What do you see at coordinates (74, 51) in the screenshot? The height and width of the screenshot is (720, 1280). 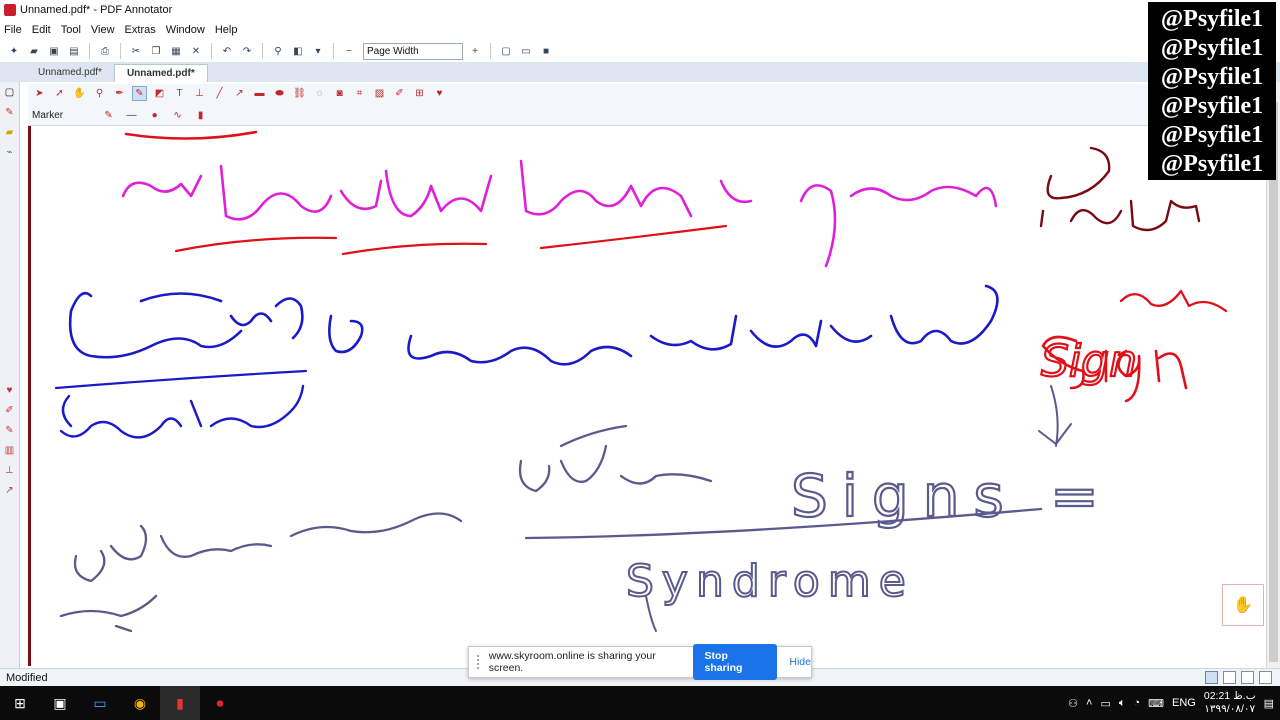 I see `save-as-icon: ▤` at bounding box center [74, 51].